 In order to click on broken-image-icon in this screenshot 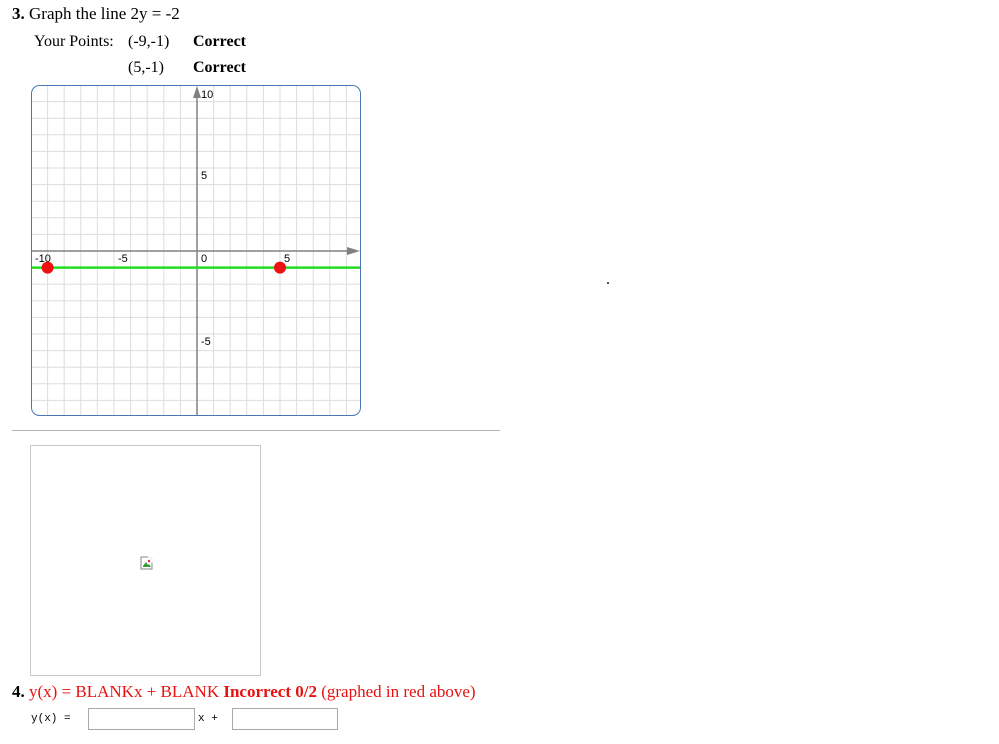, I will do `click(147, 563)`.